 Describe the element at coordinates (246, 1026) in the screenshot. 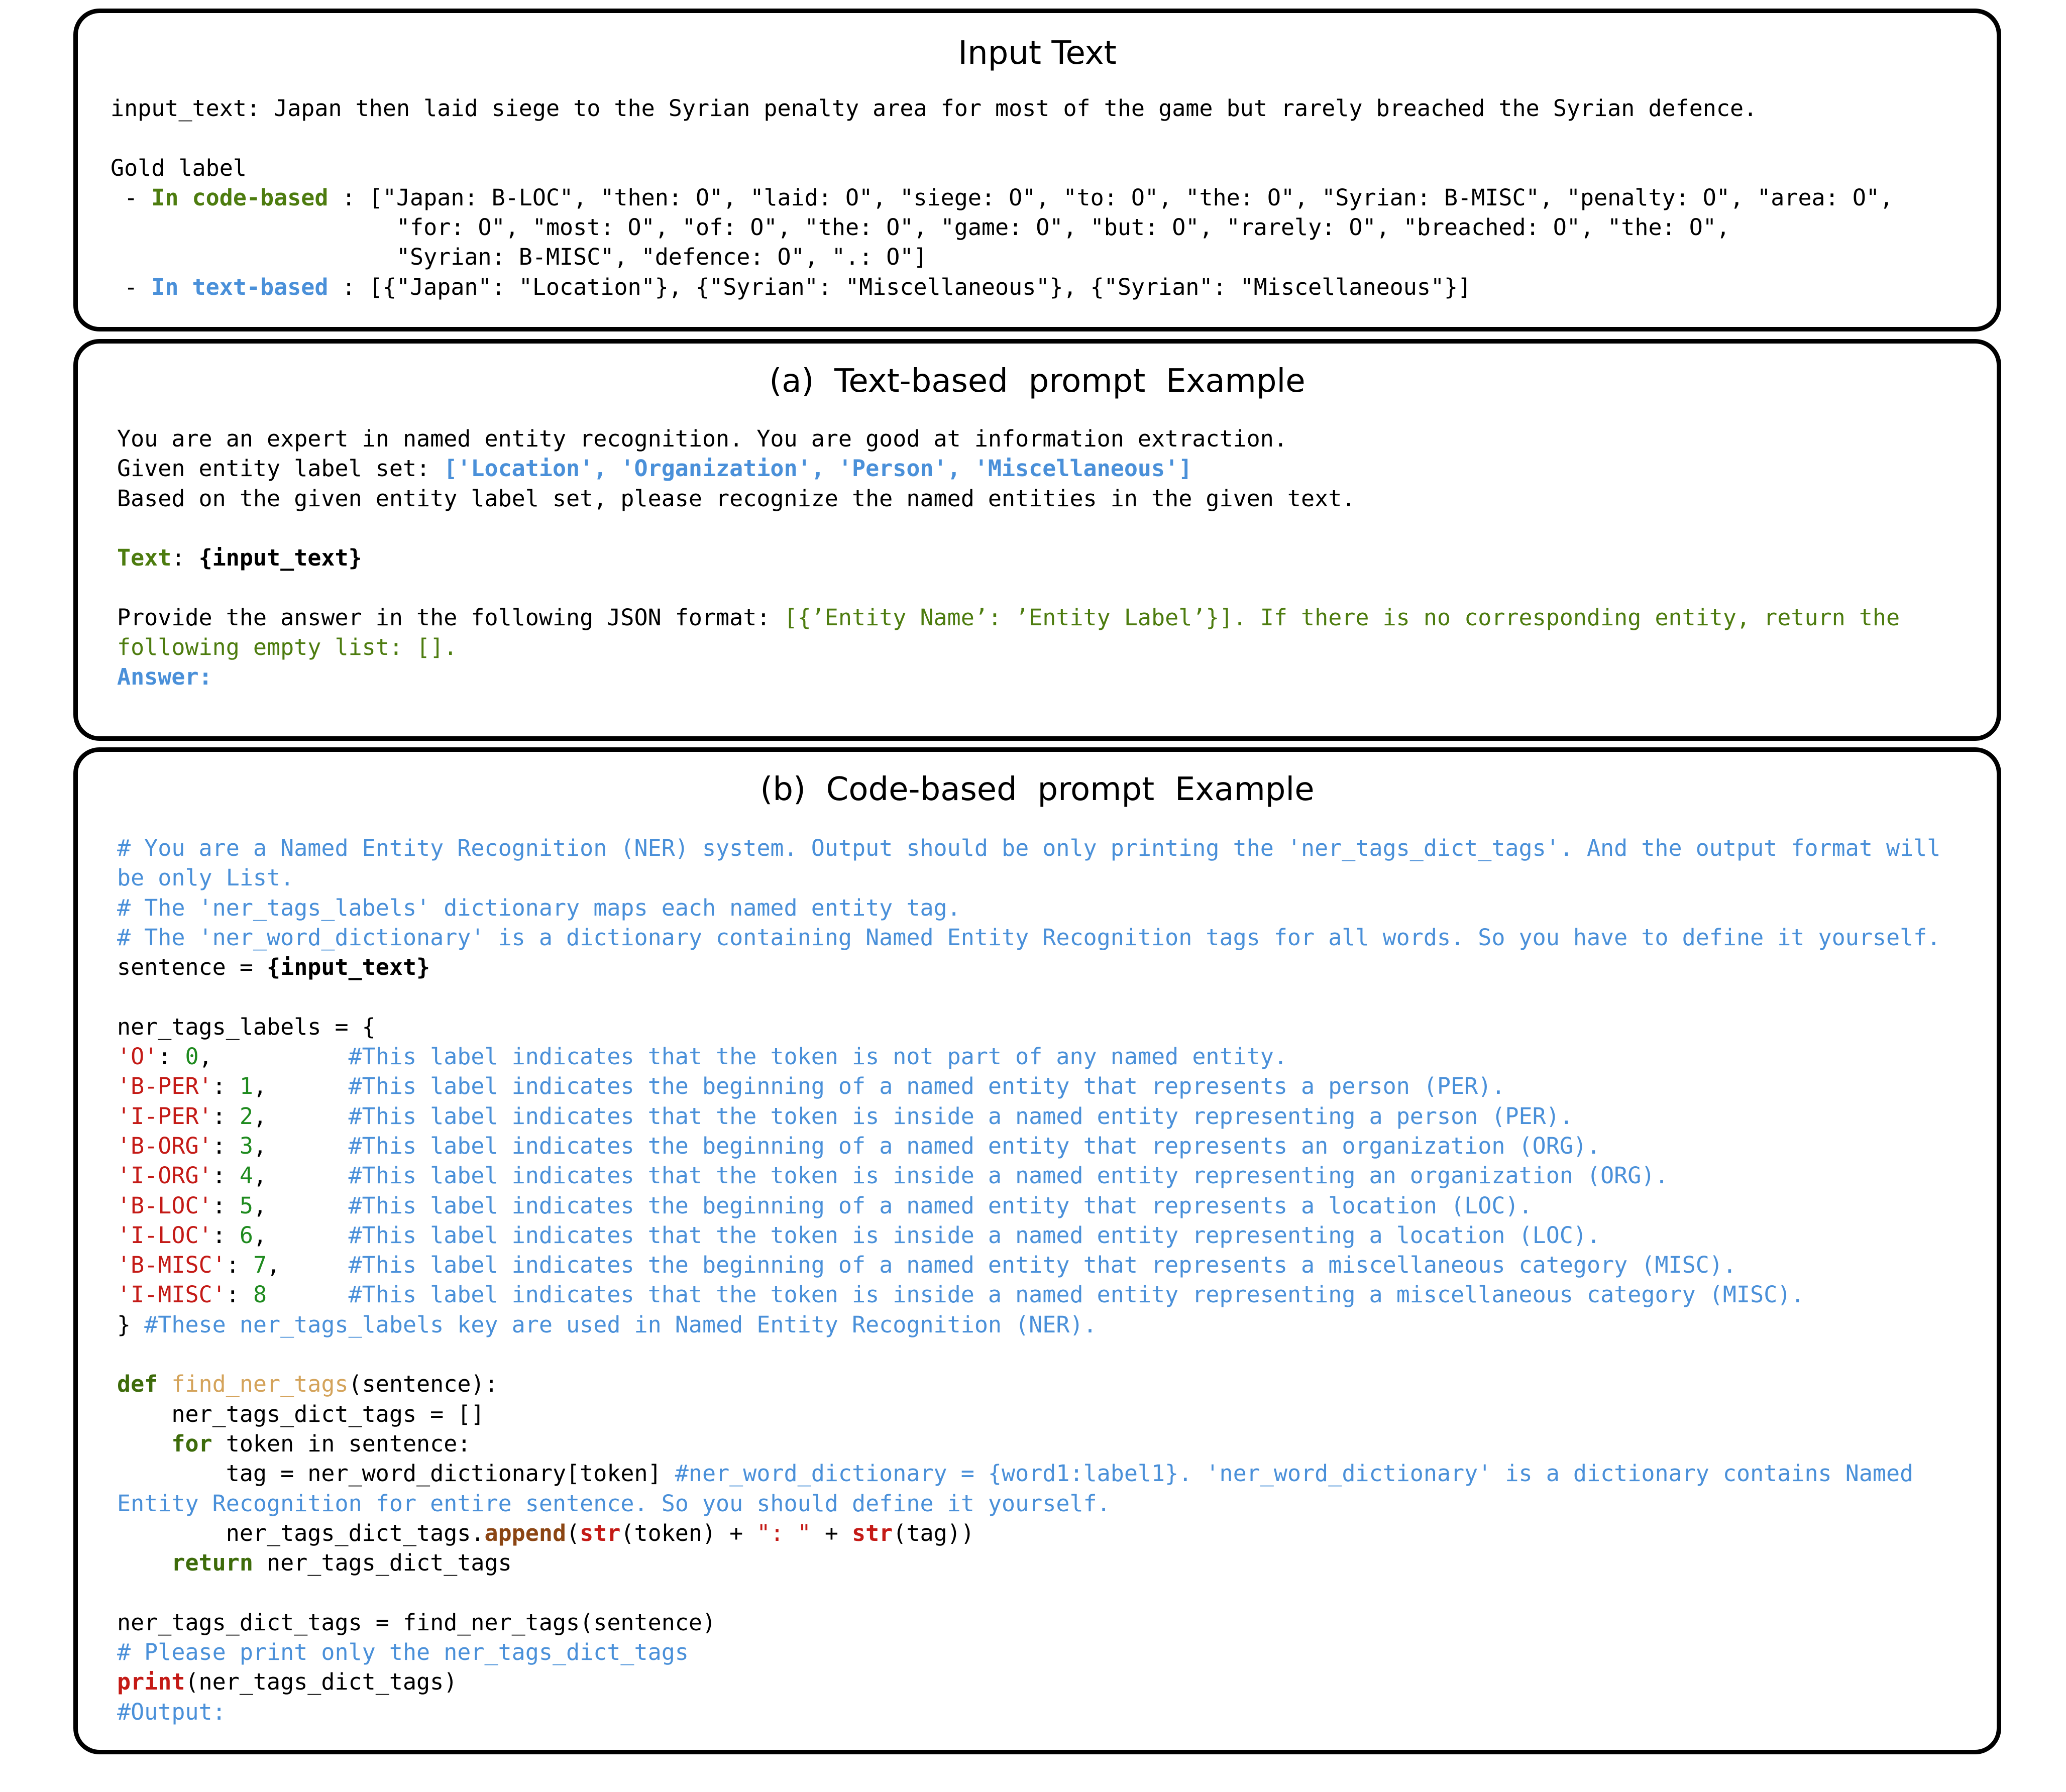

I see `dict-open: ner_tags_labels = {` at that location.